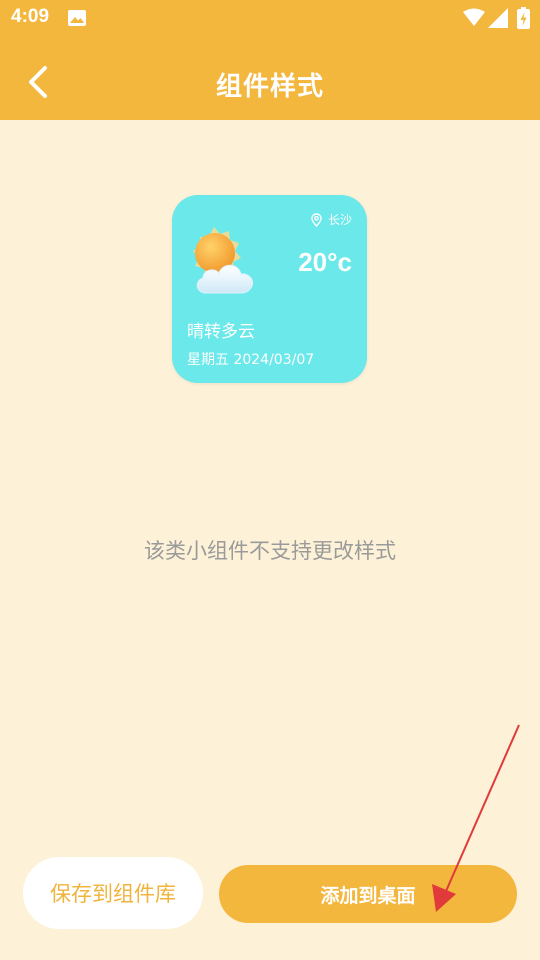  What do you see at coordinates (325, 262) in the screenshot?
I see `widget-temperature: 20°c` at bounding box center [325, 262].